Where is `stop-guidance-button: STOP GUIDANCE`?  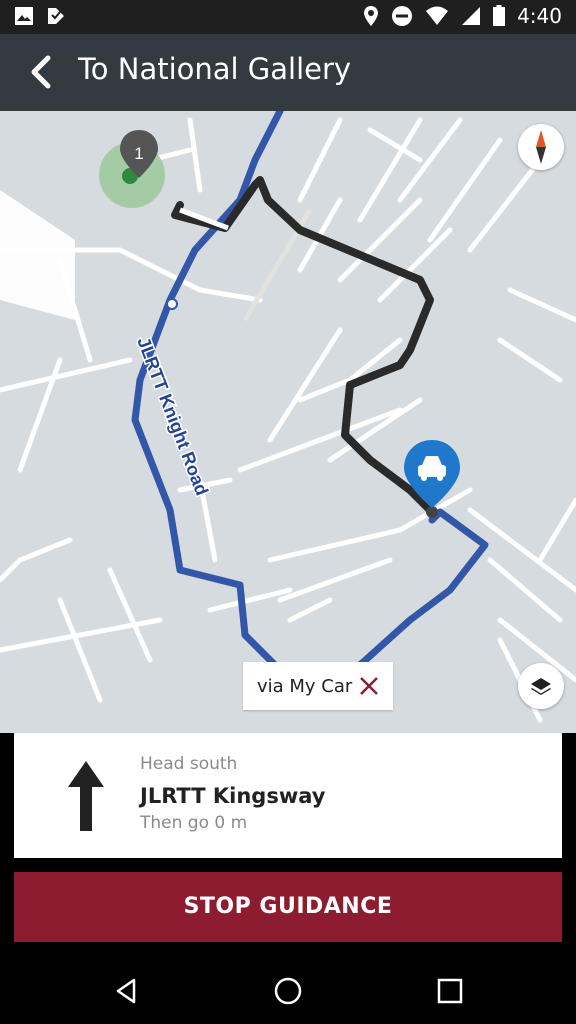
stop-guidance-button: STOP GUIDANCE is located at coordinates (288, 907).